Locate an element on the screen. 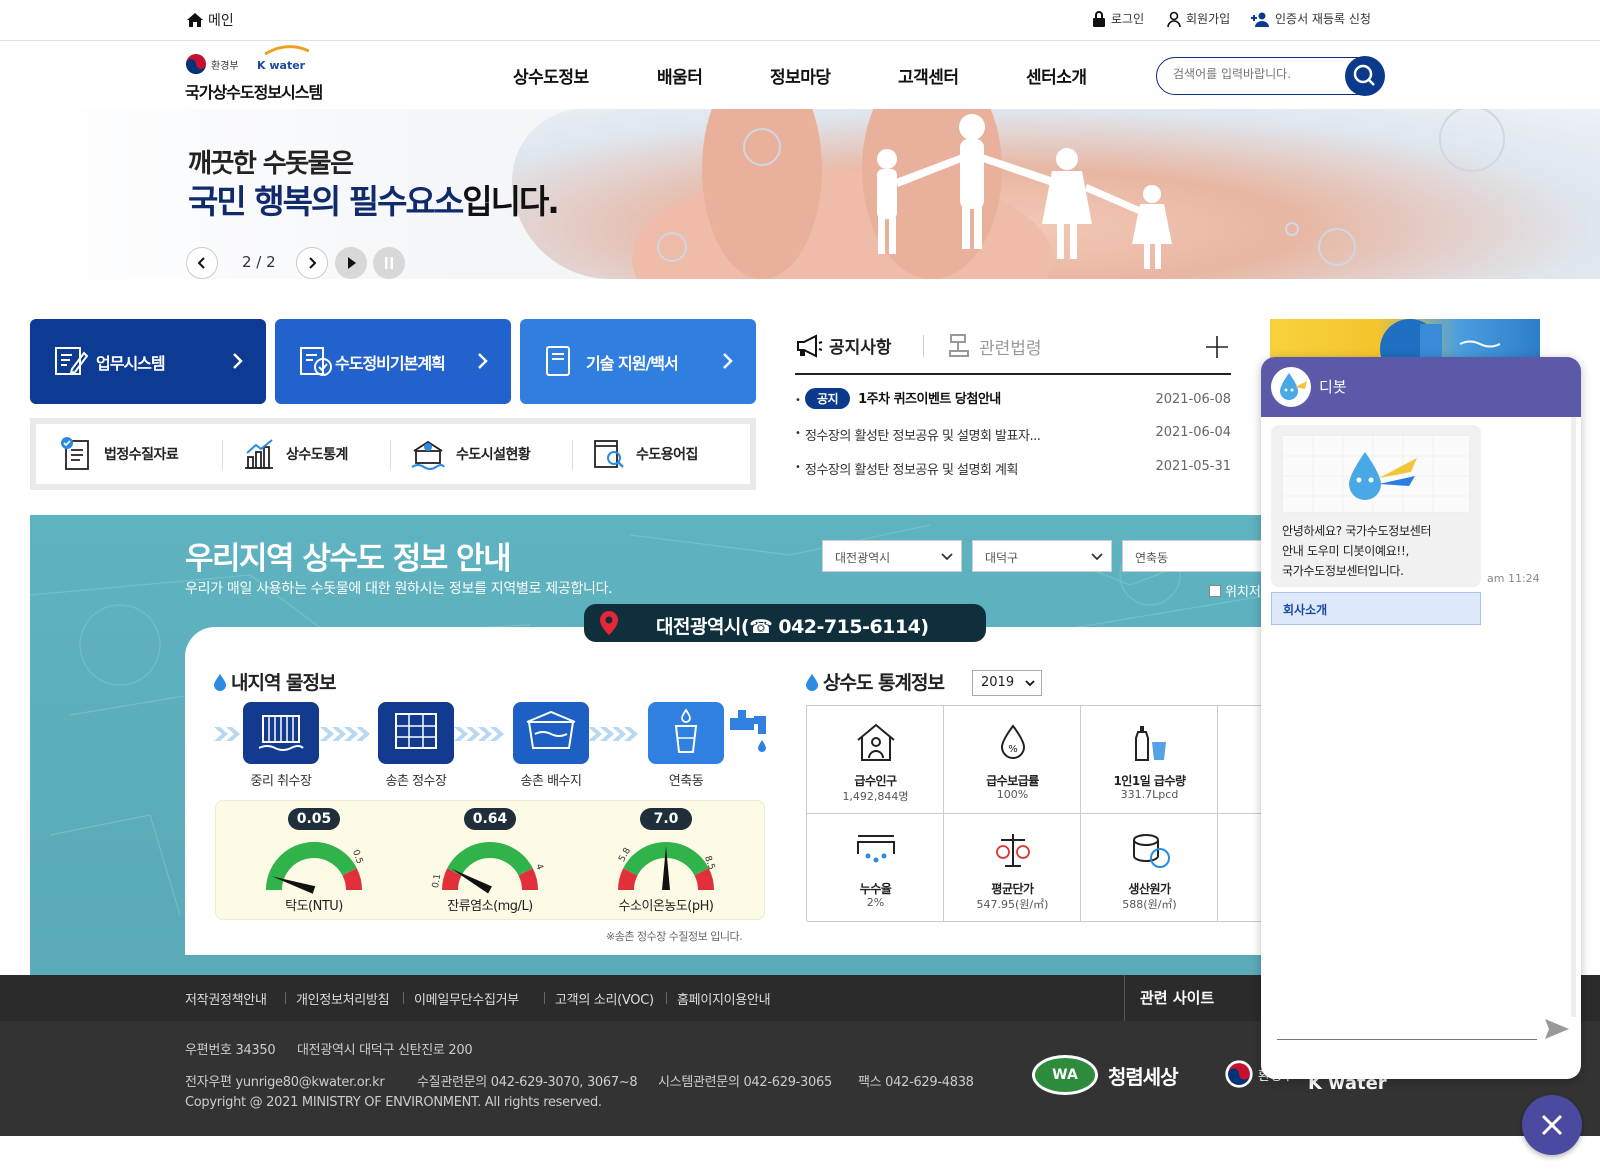 The image size is (1600, 1175). login-link: 로그인 is located at coordinates (1118, 18).